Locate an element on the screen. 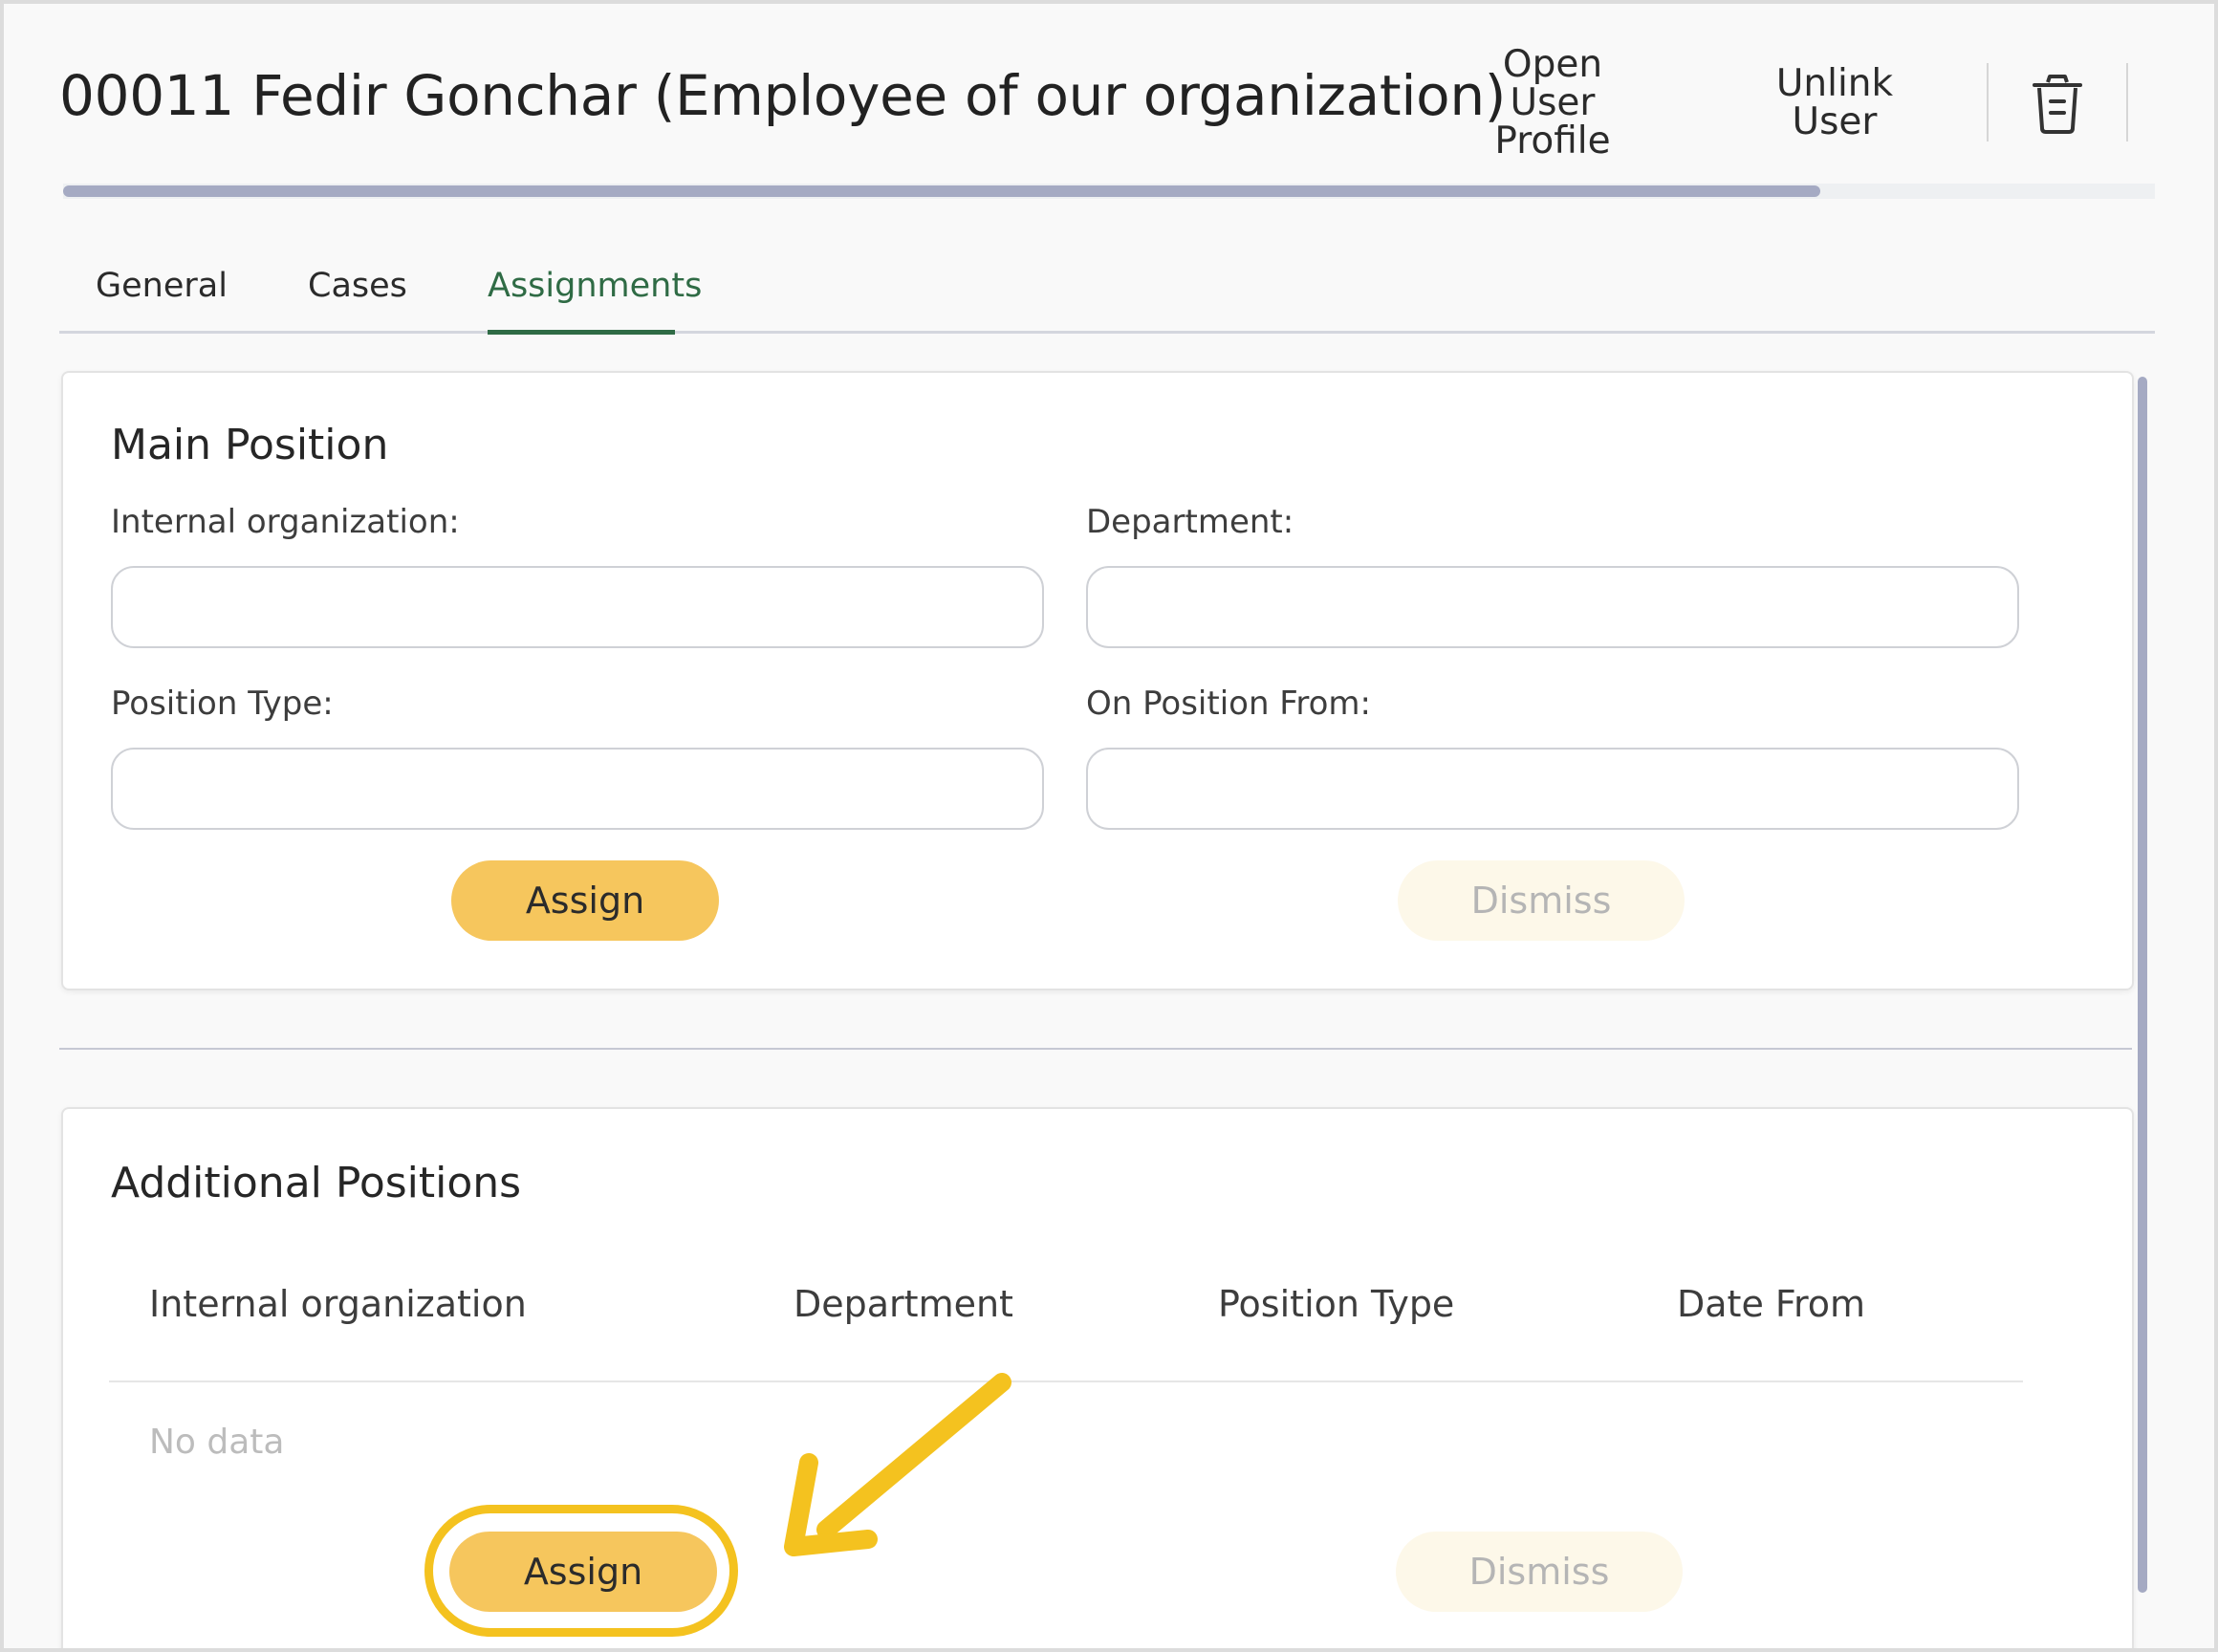 The width and height of the screenshot is (2218, 1652). additional-dismiss-button: Dismiss is located at coordinates (1539, 1572).